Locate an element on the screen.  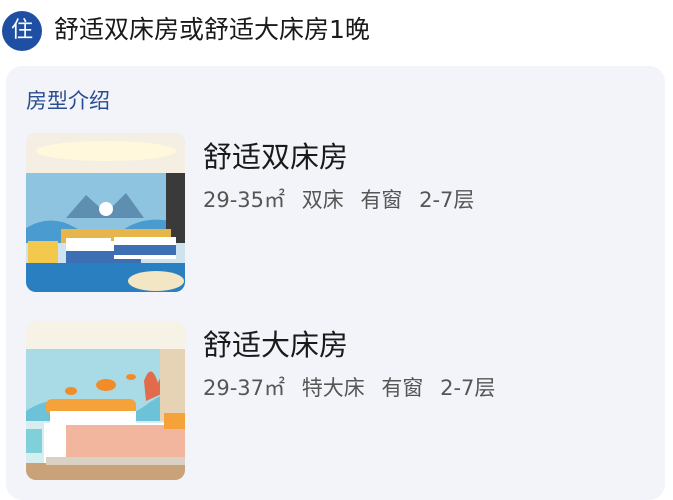
room-name: 舒适大床房 is located at coordinates (276, 345).